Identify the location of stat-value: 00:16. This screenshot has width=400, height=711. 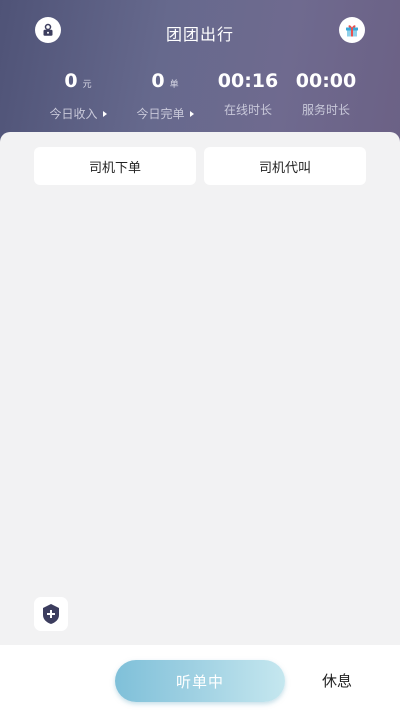
(248, 81).